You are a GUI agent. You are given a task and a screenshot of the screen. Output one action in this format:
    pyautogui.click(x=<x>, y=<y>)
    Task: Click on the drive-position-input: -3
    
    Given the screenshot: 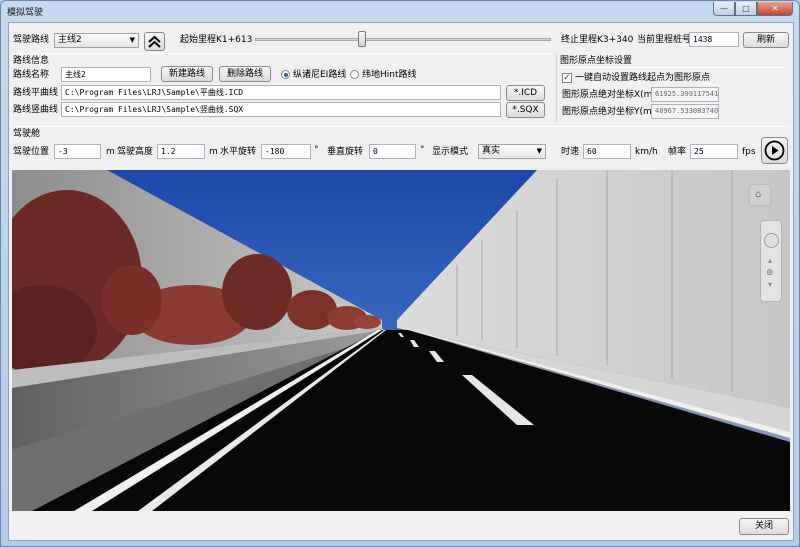 What is the action you would take?
    pyautogui.click(x=77, y=151)
    